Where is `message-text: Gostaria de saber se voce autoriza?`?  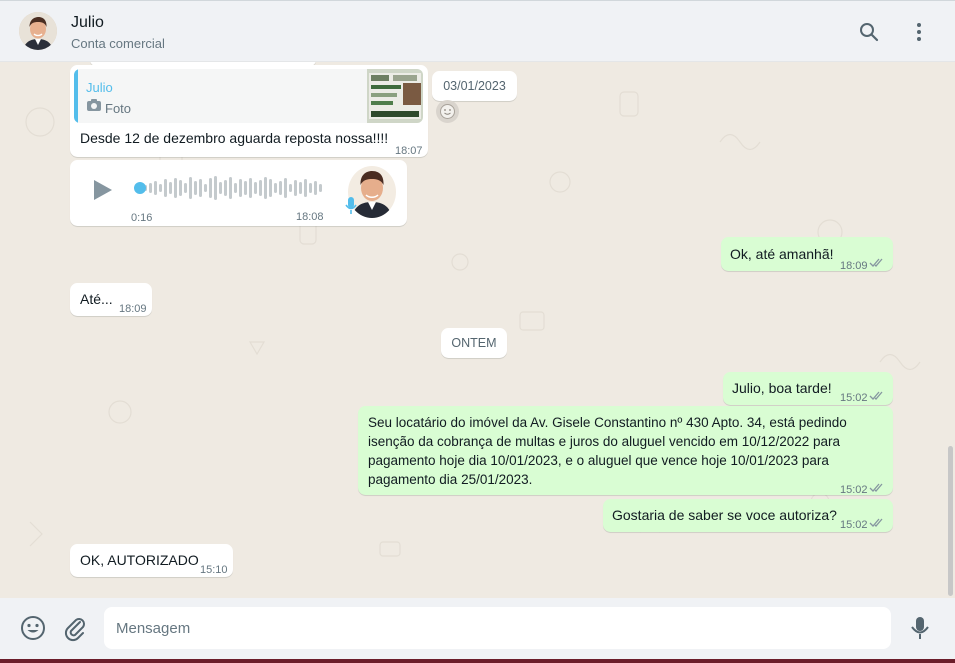
message-text: Gostaria de saber se voce autoriza? is located at coordinates (724, 515).